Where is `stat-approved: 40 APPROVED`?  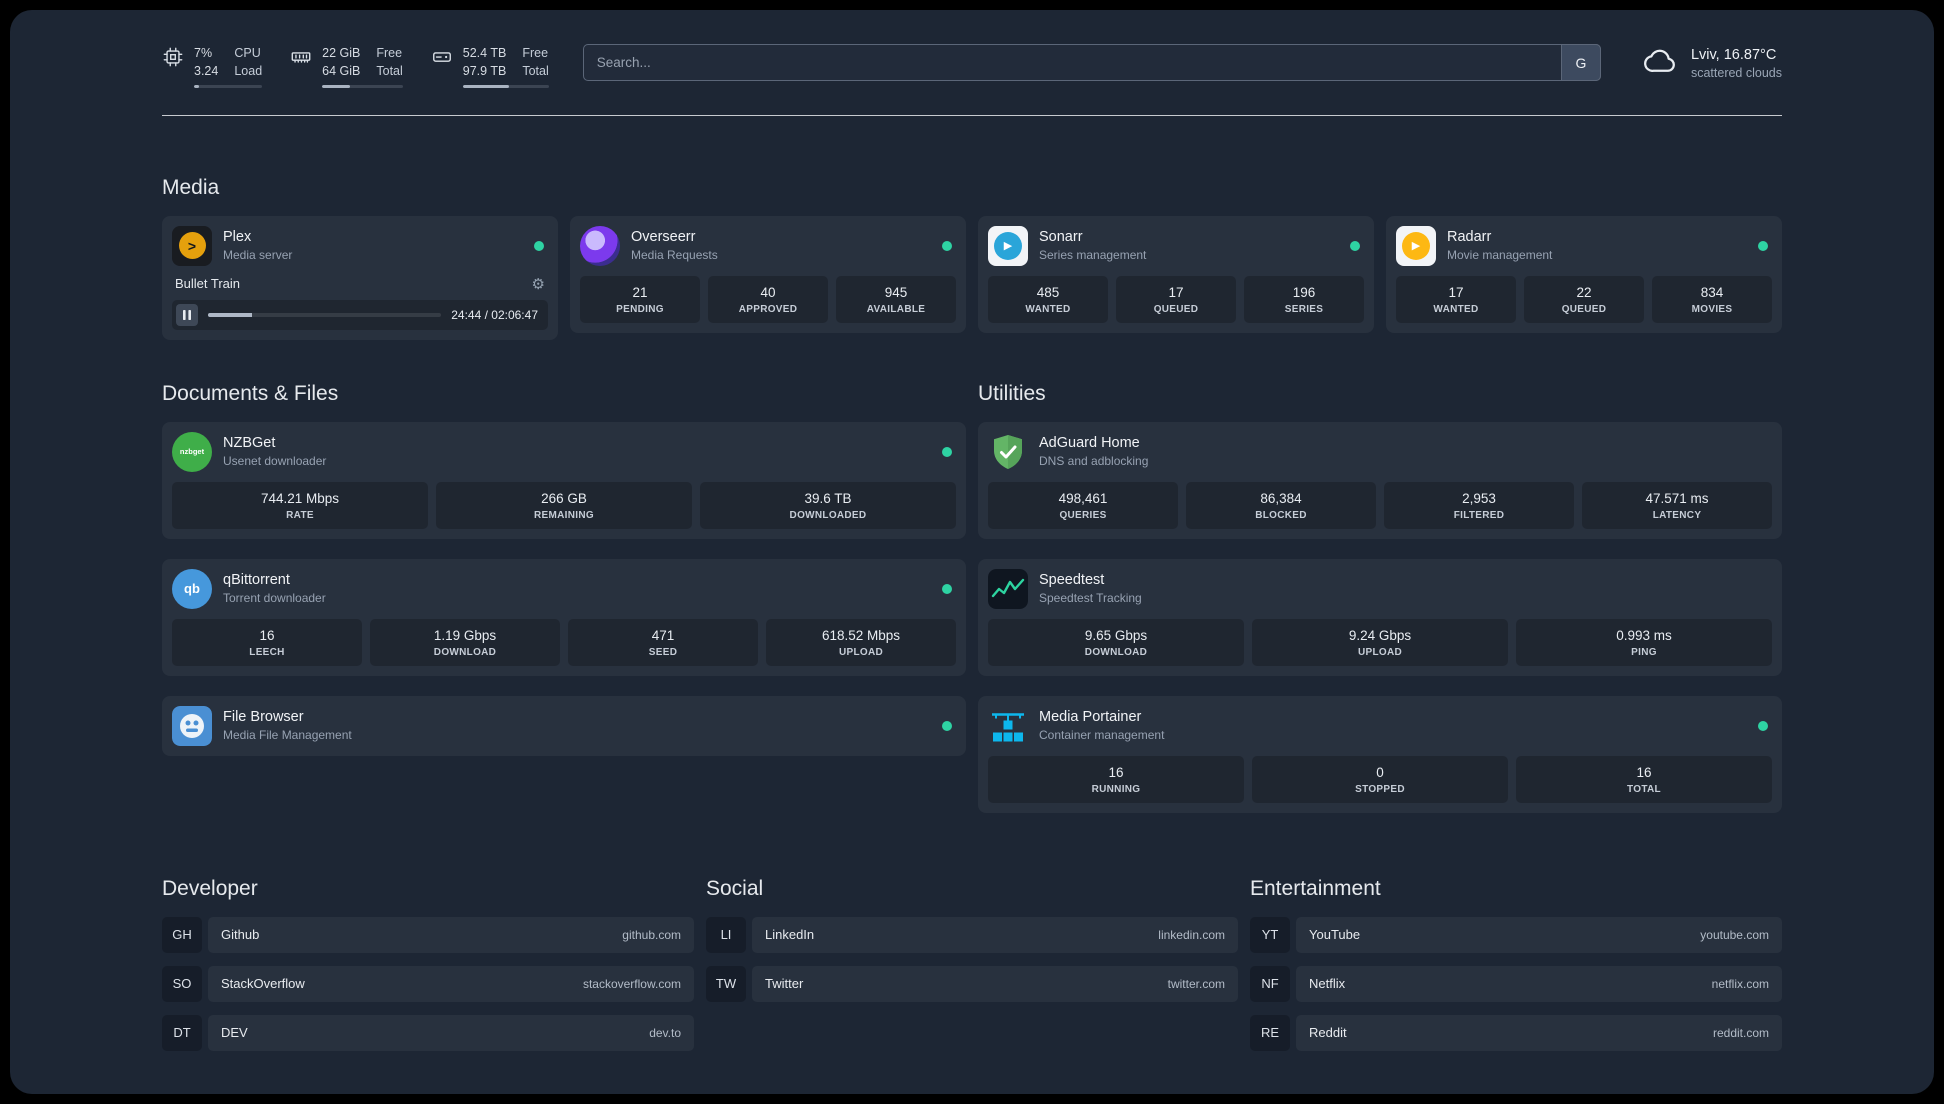 stat-approved: 40 APPROVED is located at coordinates (768, 299).